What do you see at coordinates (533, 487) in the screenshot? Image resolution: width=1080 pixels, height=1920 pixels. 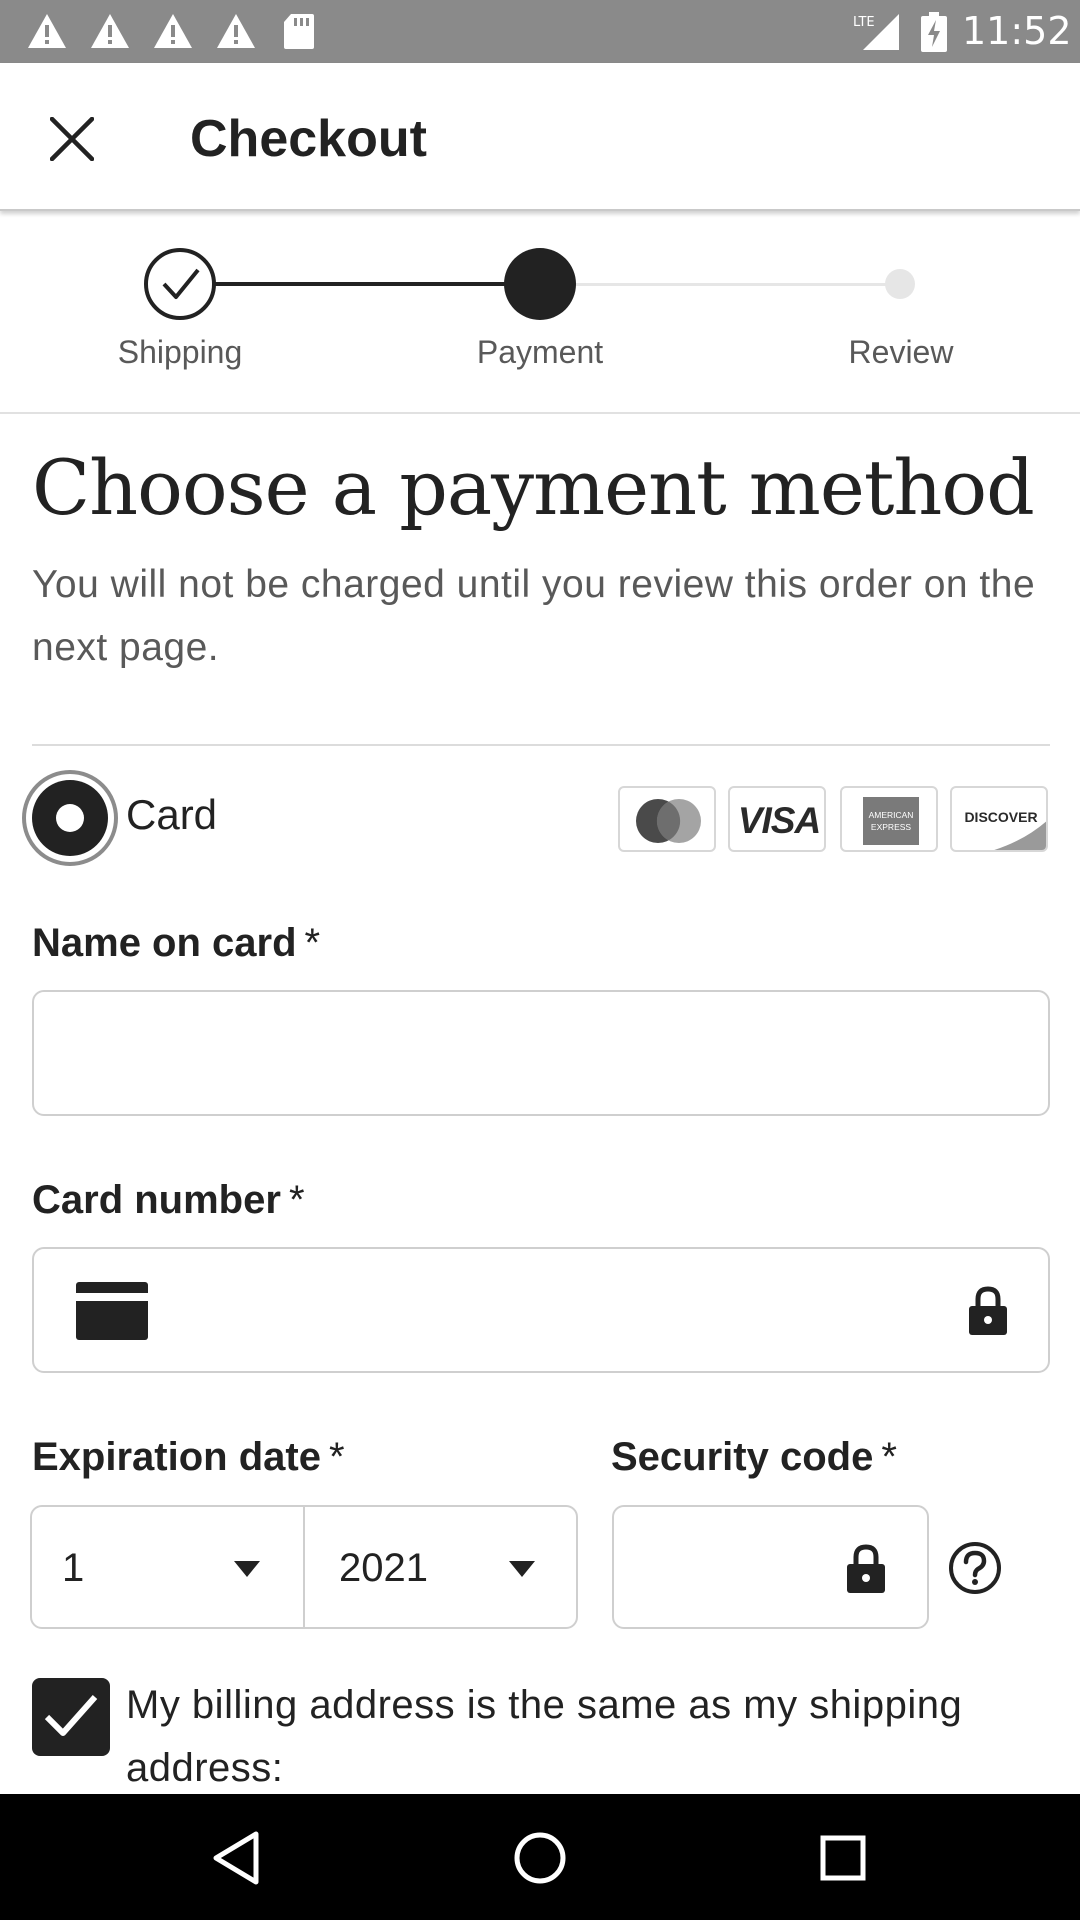 I see `section-heading: Choose a payment method` at bounding box center [533, 487].